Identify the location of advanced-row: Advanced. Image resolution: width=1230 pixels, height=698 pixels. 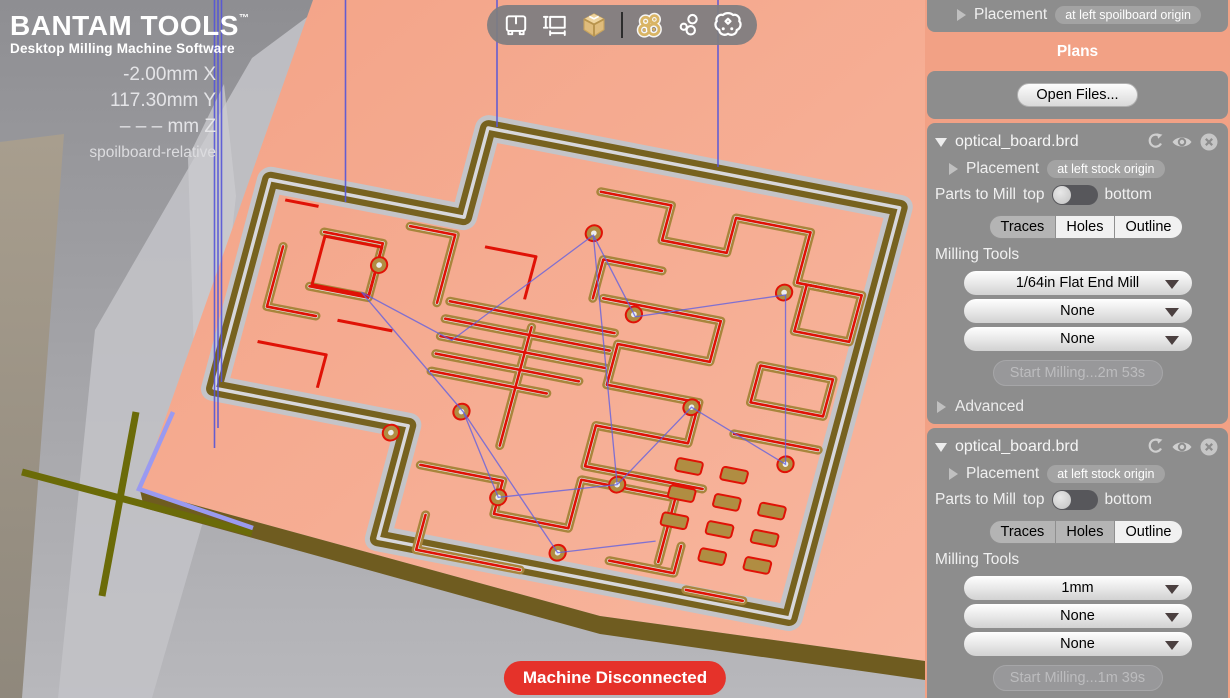
(1077, 405).